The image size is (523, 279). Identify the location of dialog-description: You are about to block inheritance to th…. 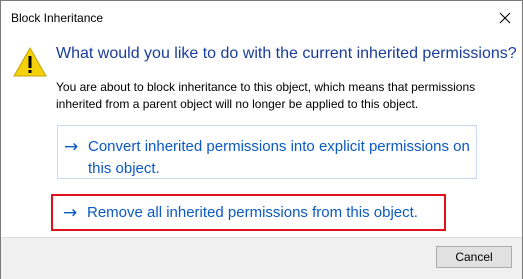
(266, 95).